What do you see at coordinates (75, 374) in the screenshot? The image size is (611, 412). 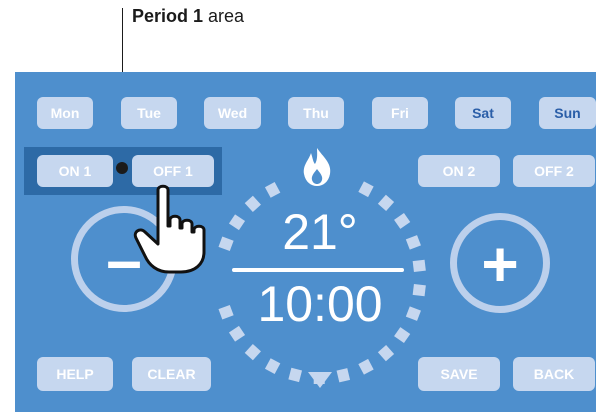 I see `help-button: HELP` at bounding box center [75, 374].